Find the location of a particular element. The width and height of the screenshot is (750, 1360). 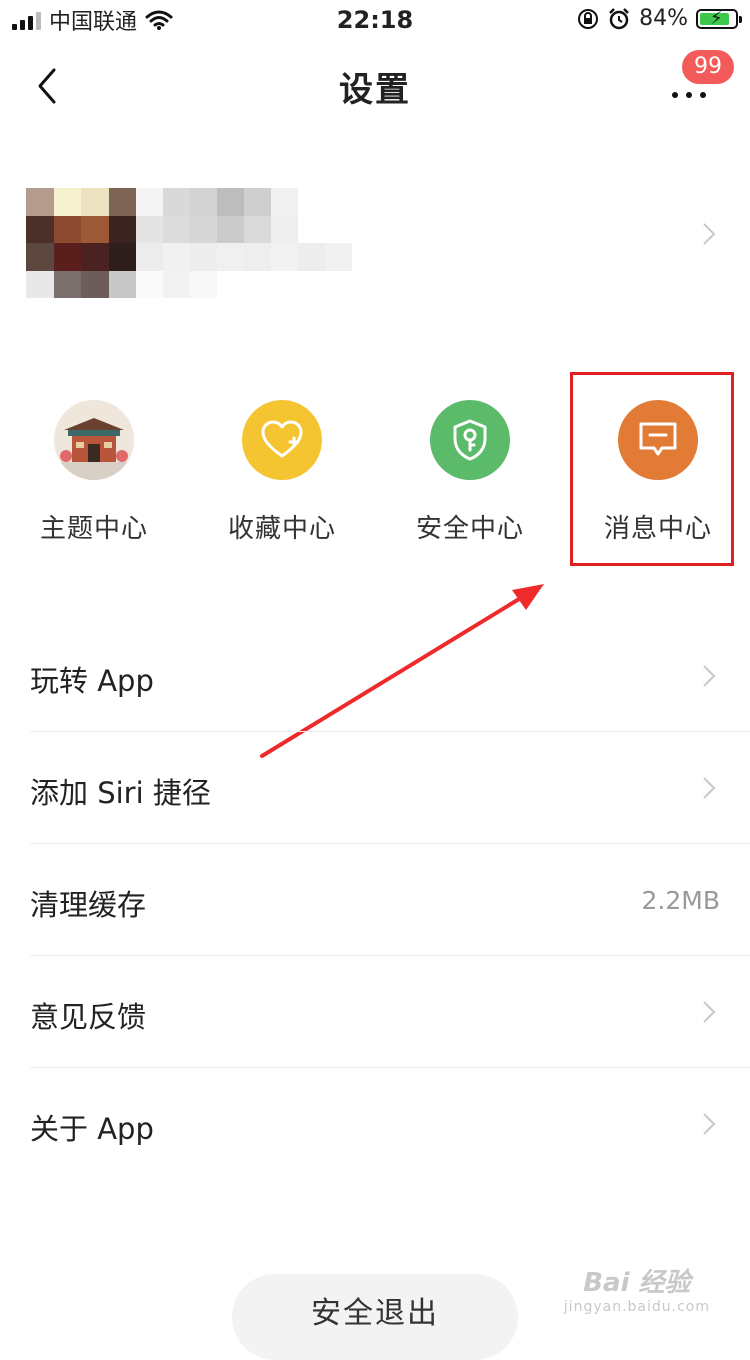

status-right: 84% ⚡ is located at coordinates (659, 18).